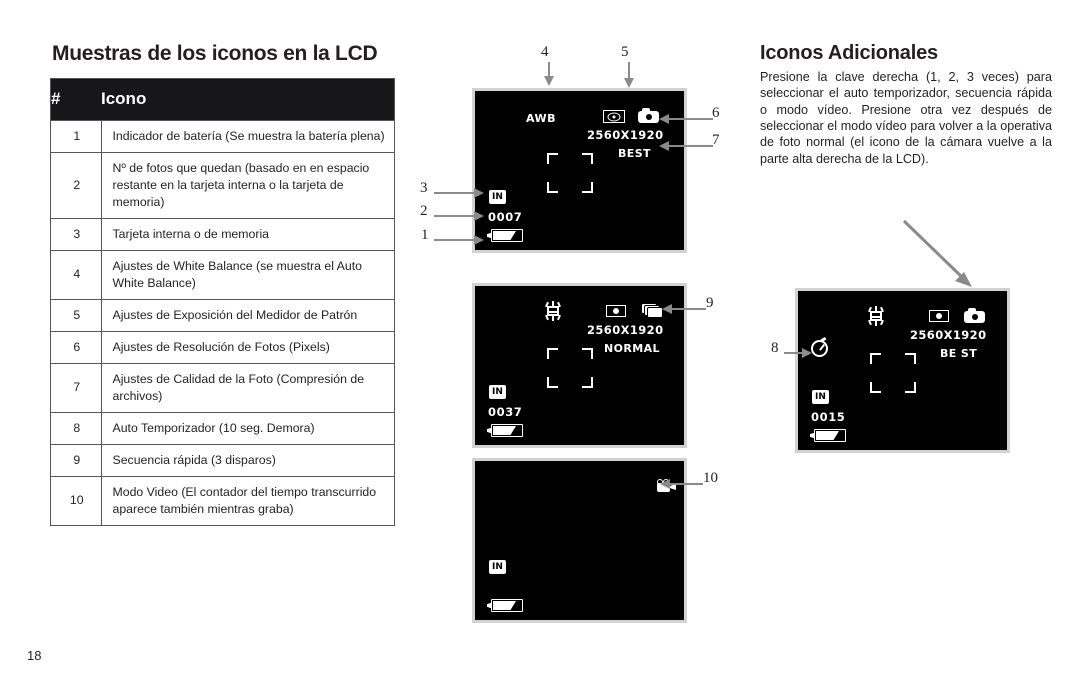 Image resolution: width=1080 pixels, height=687 pixels. What do you see at coordinates (76, 347) in the screenshot?
I see `row-number: 6` at bounding box center [76, 347].